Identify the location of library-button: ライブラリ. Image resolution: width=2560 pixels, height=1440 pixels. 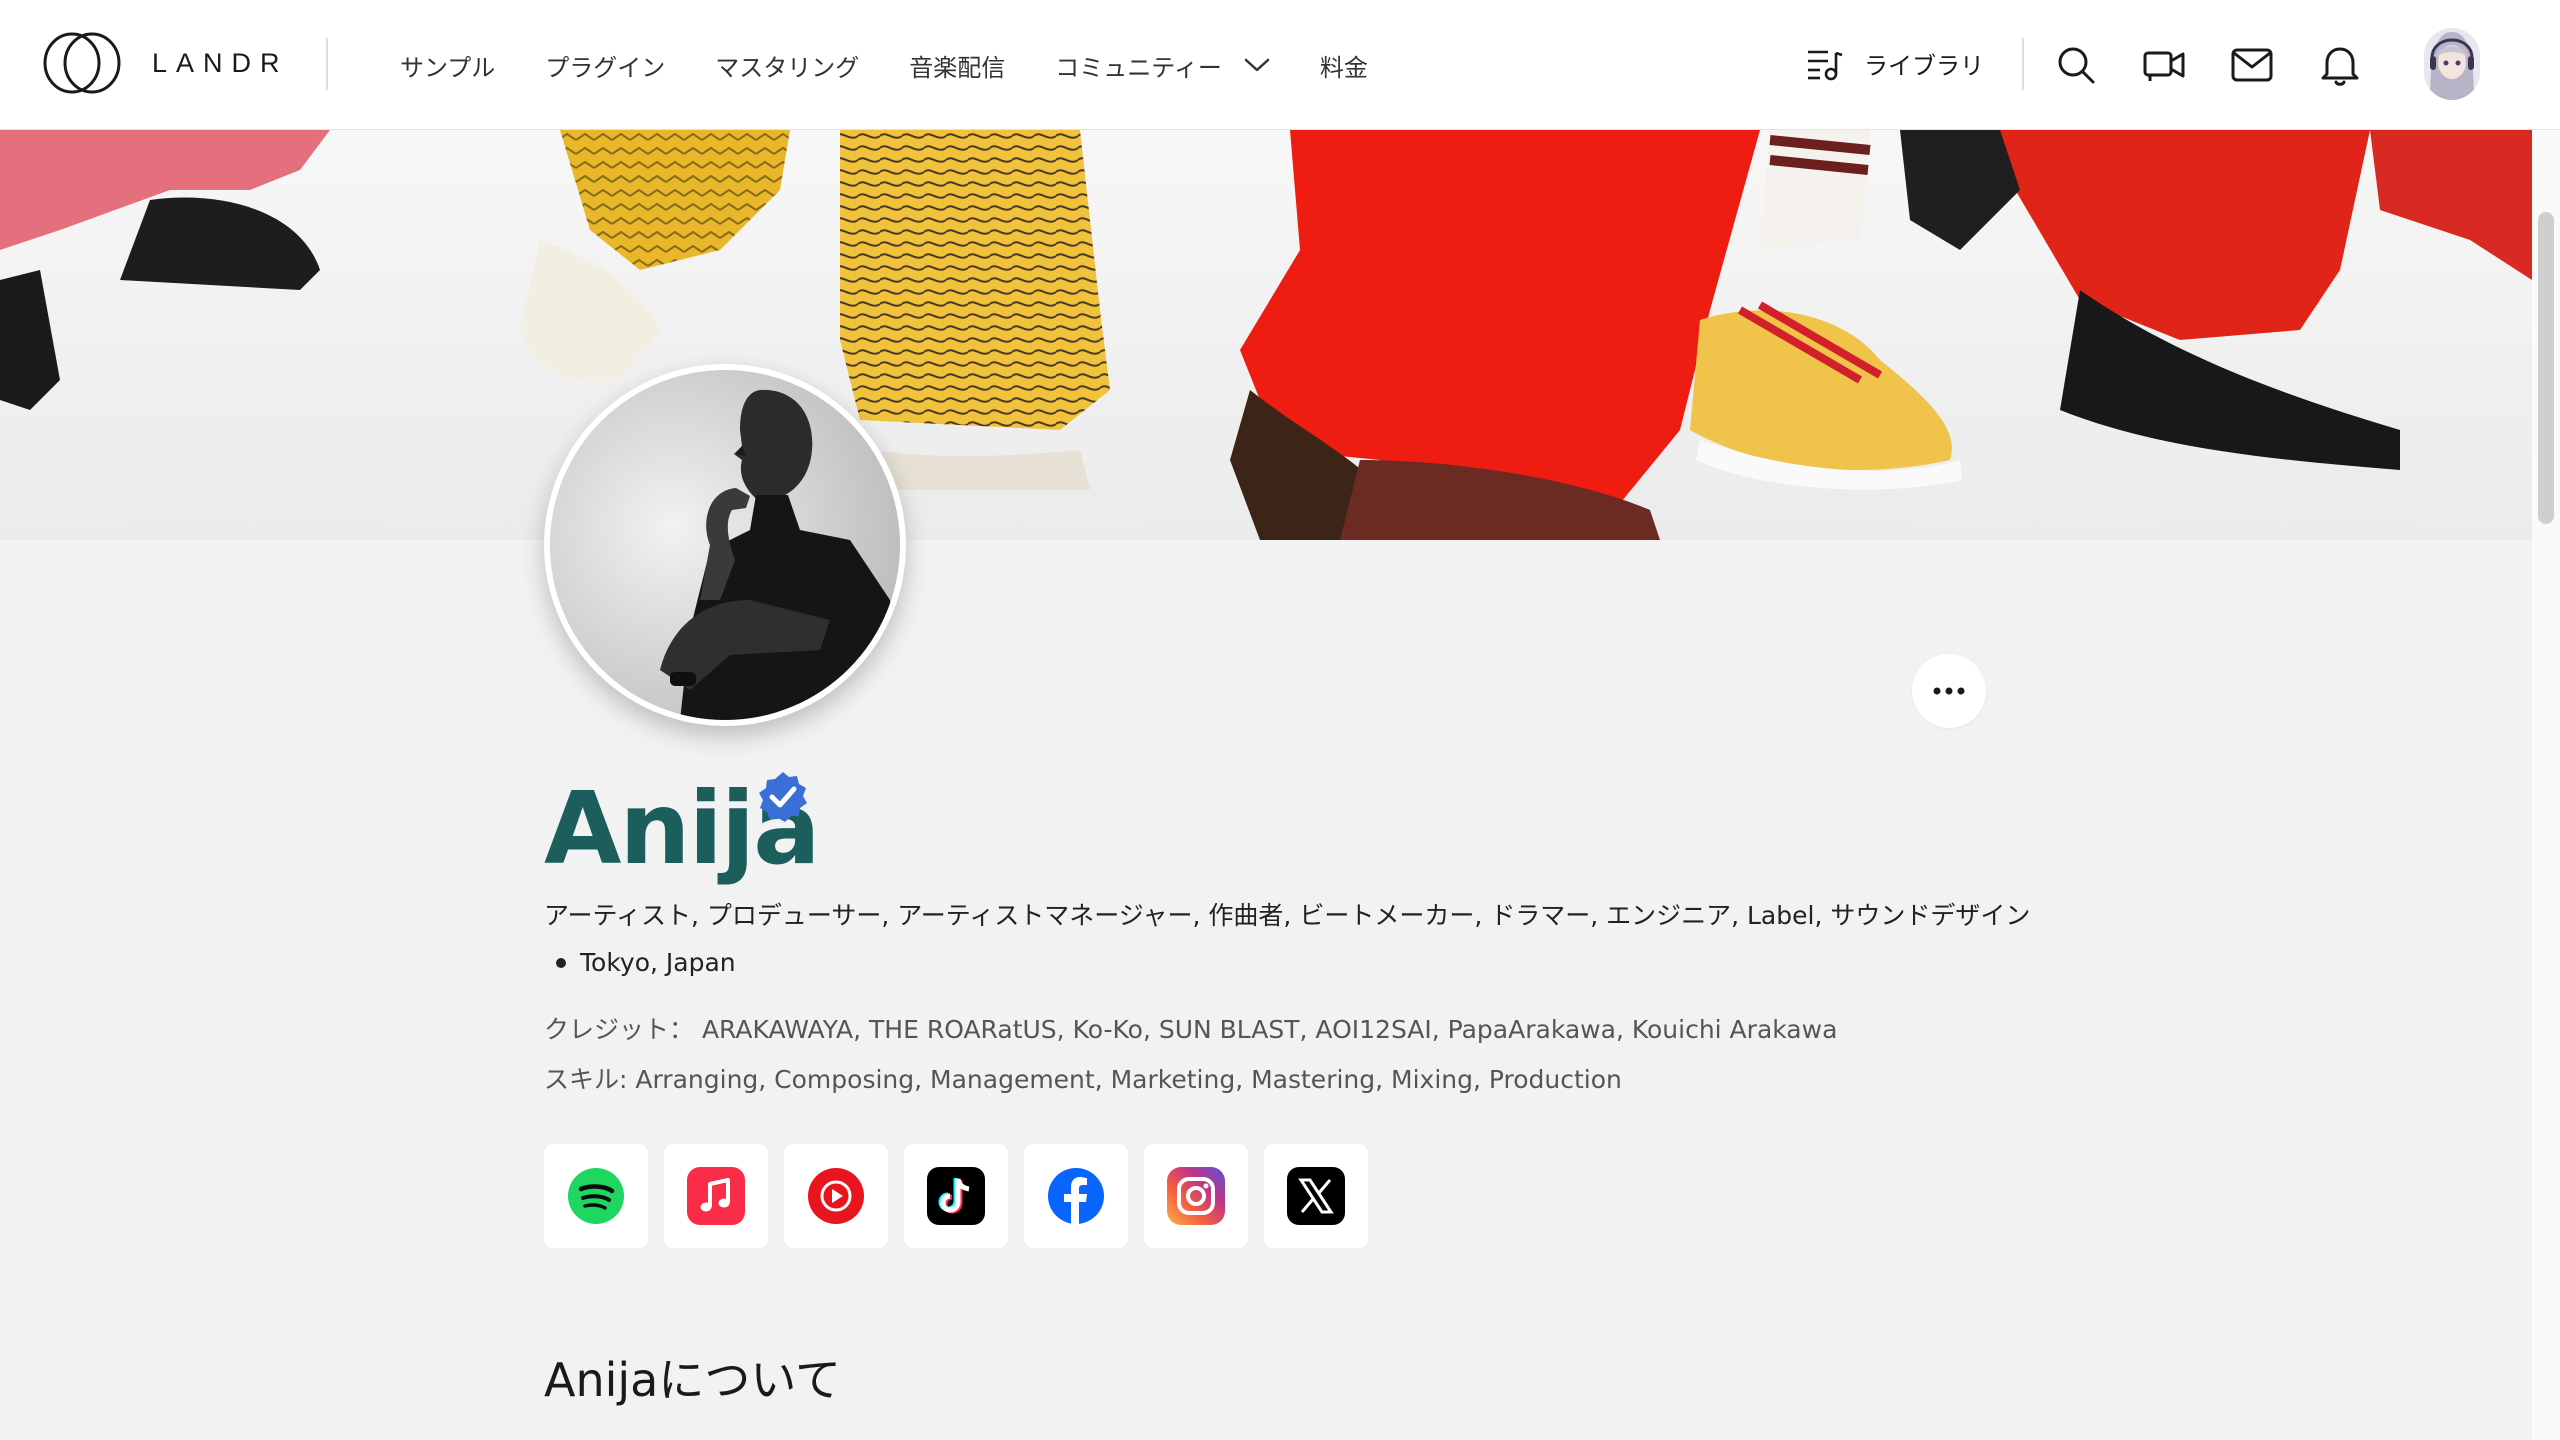
(1895, 63).